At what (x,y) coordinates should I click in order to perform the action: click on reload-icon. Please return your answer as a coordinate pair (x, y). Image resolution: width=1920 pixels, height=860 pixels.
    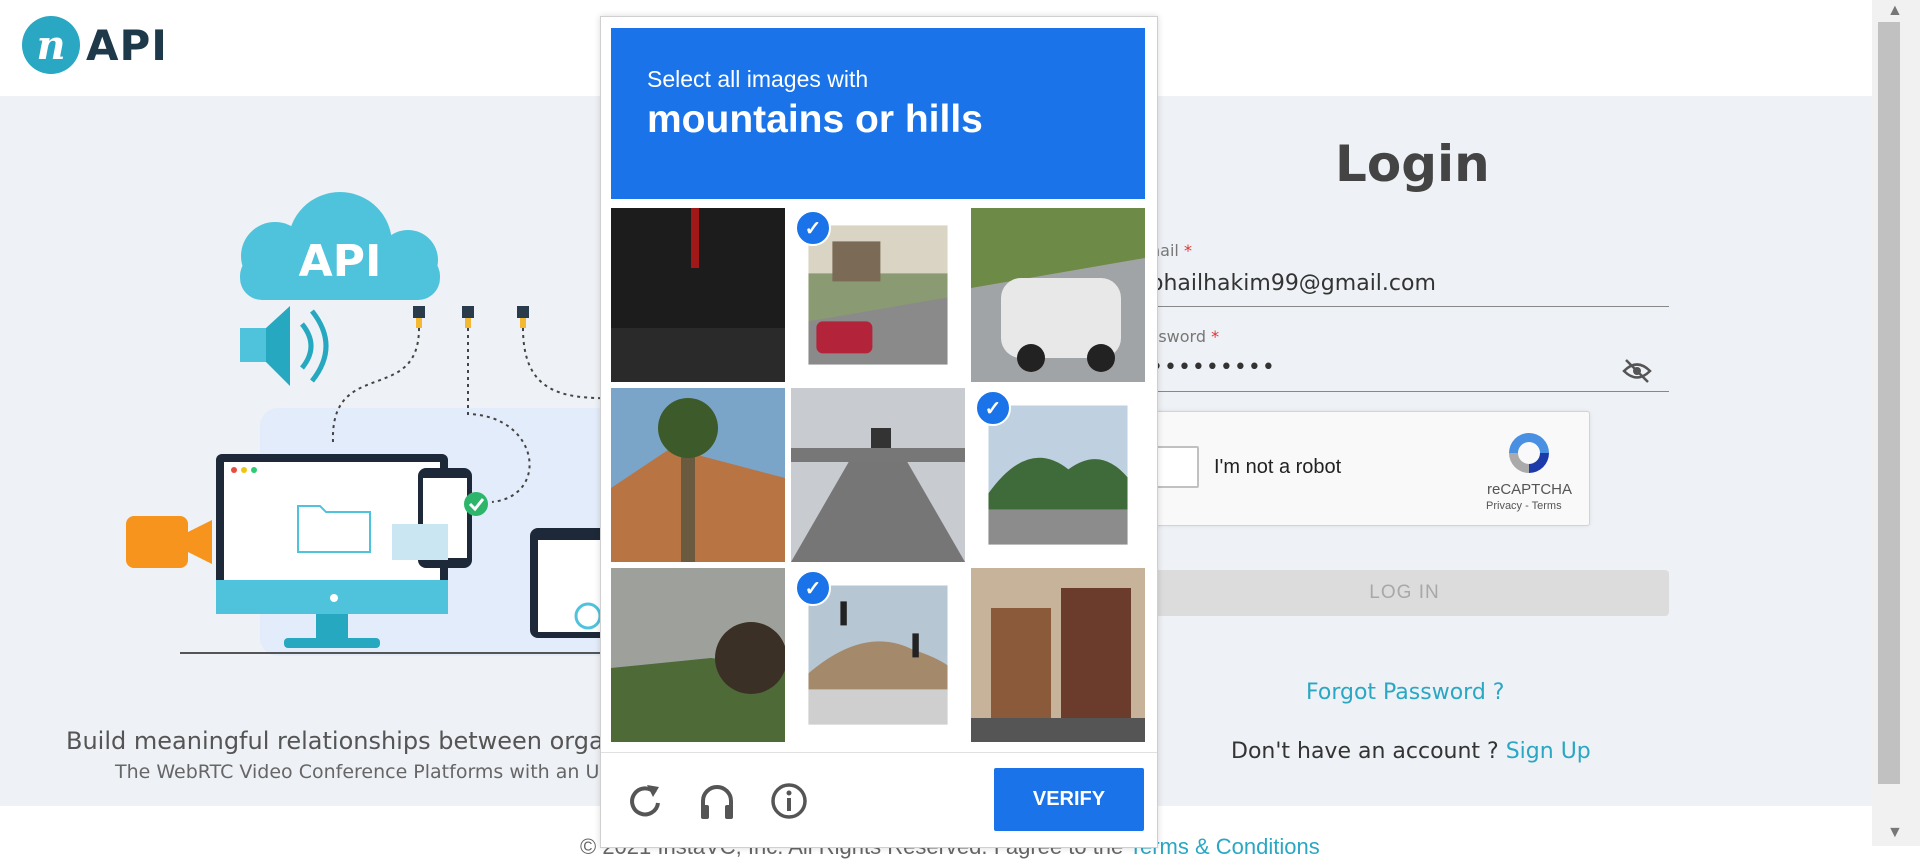
    Looking at the image, I should click on (645, 801).